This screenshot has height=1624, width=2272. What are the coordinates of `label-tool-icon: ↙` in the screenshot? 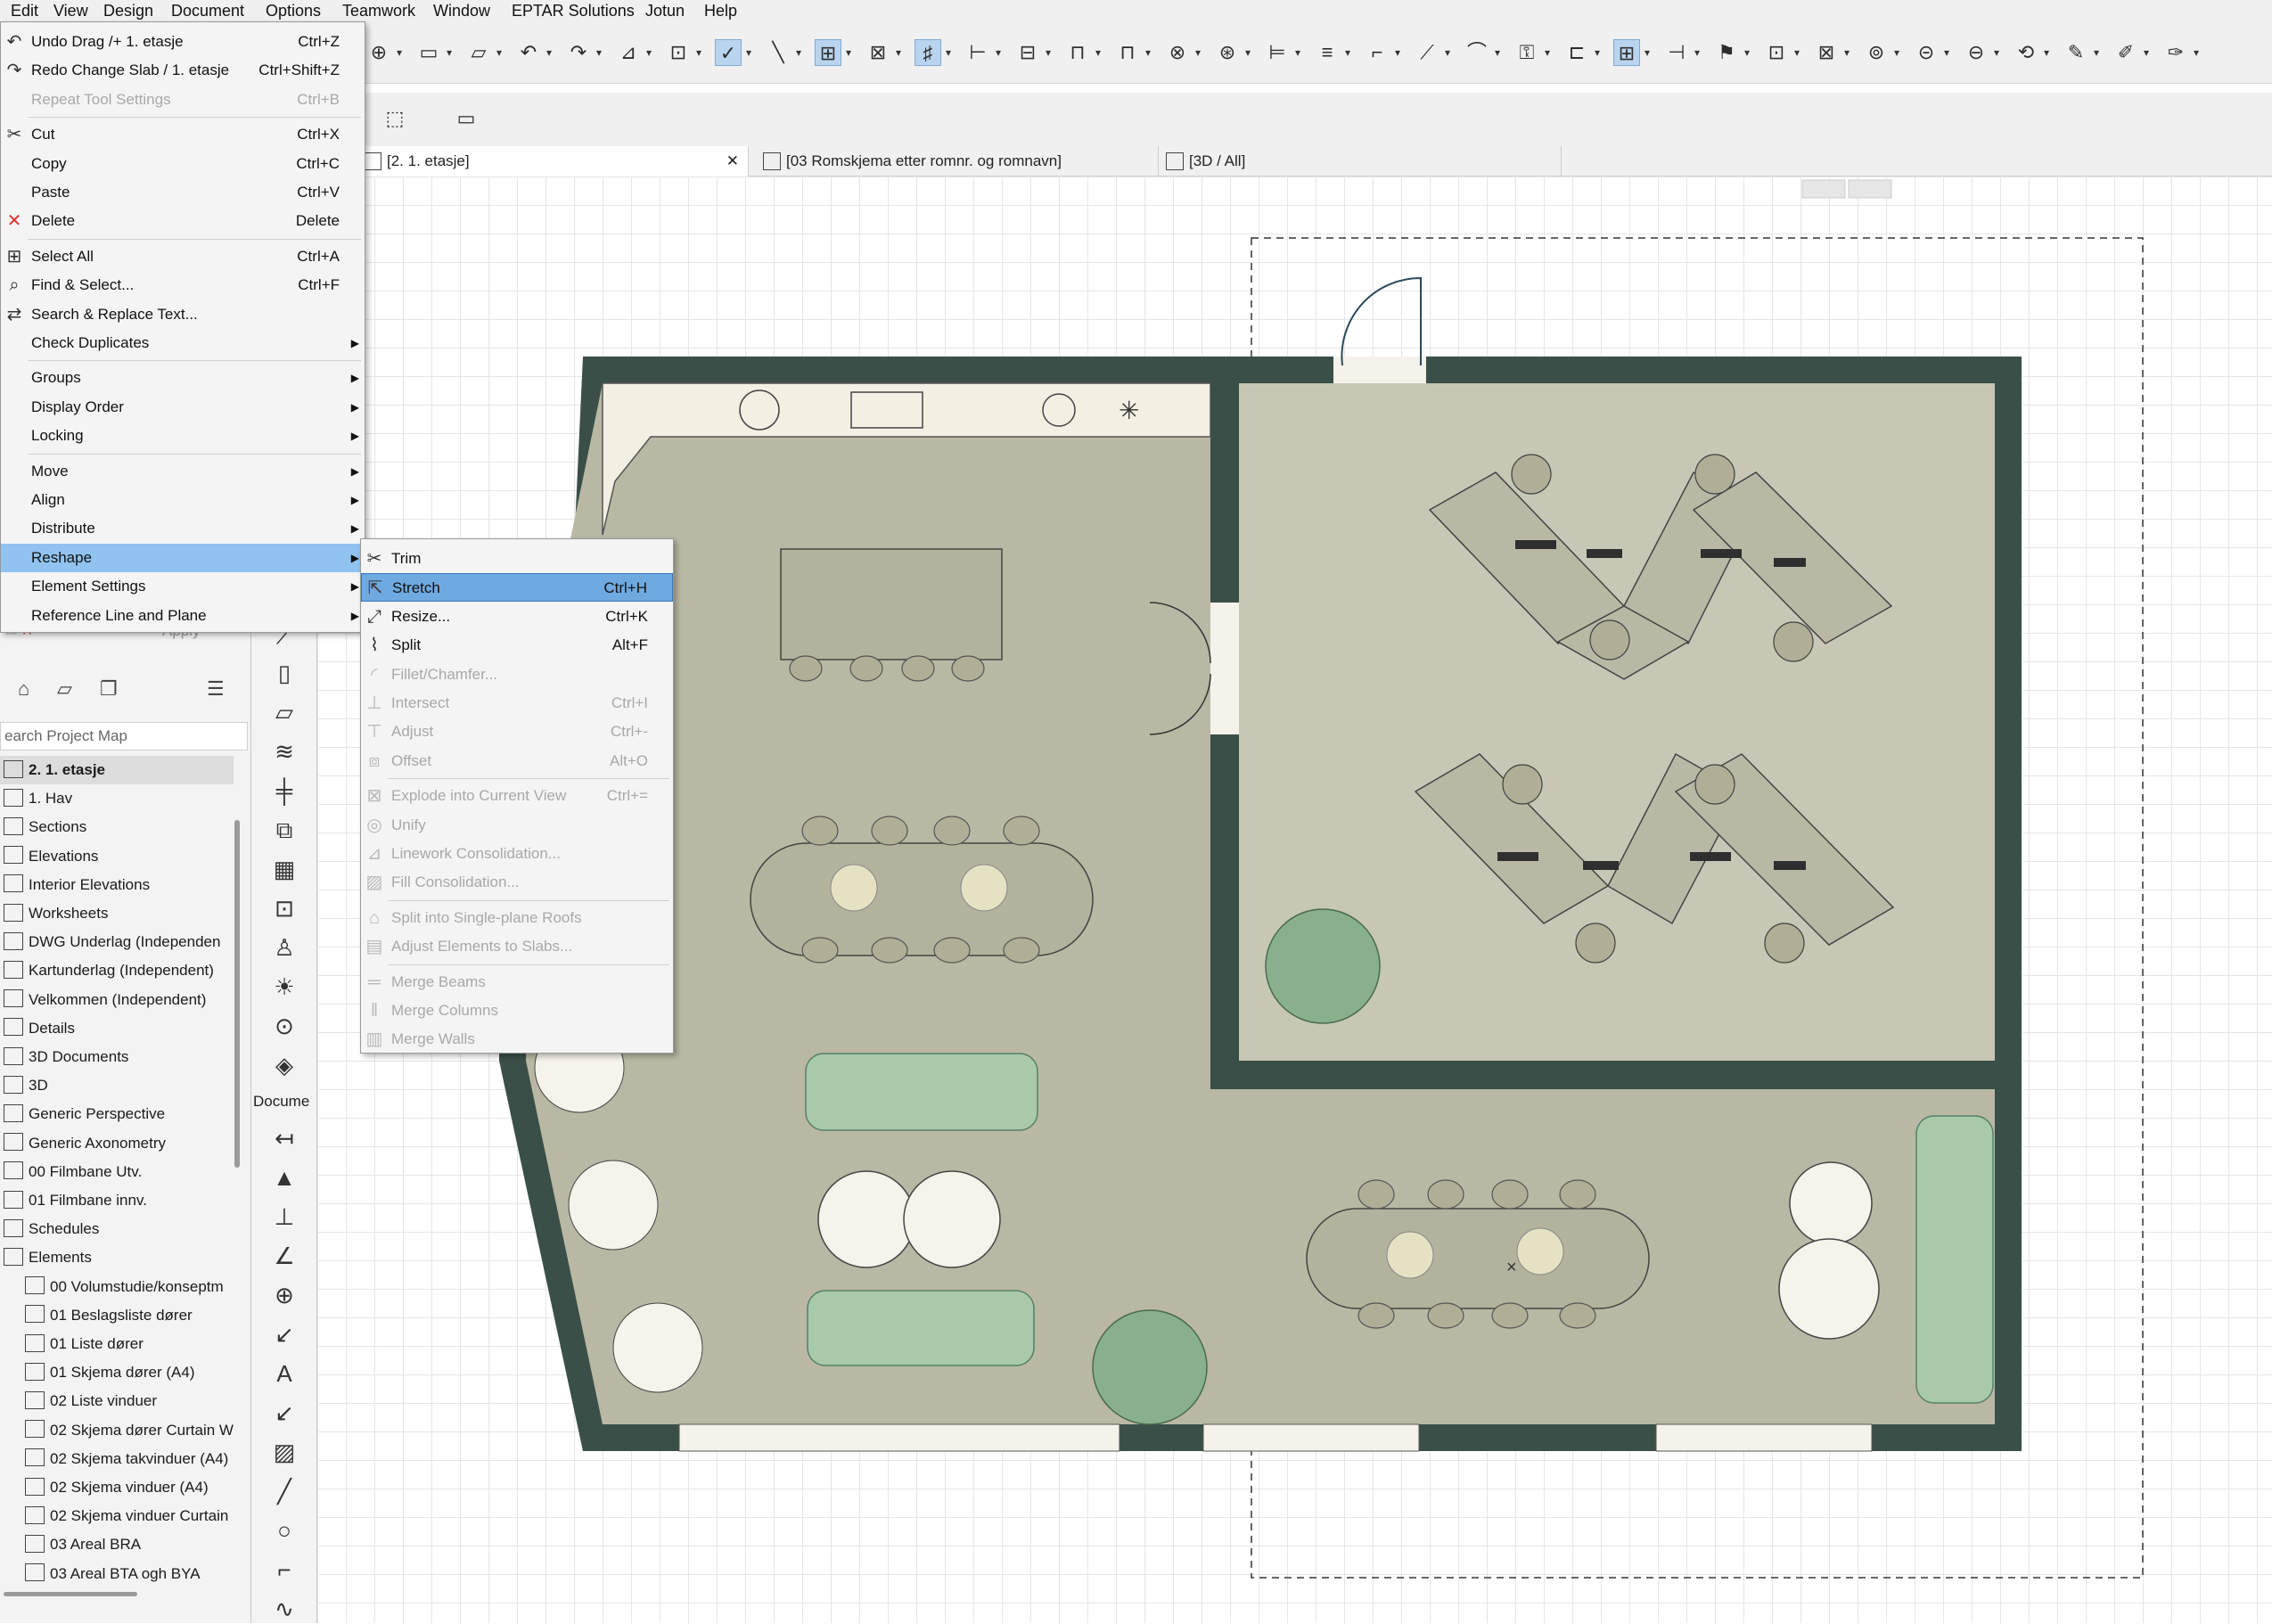 It's located at (284, 1334).